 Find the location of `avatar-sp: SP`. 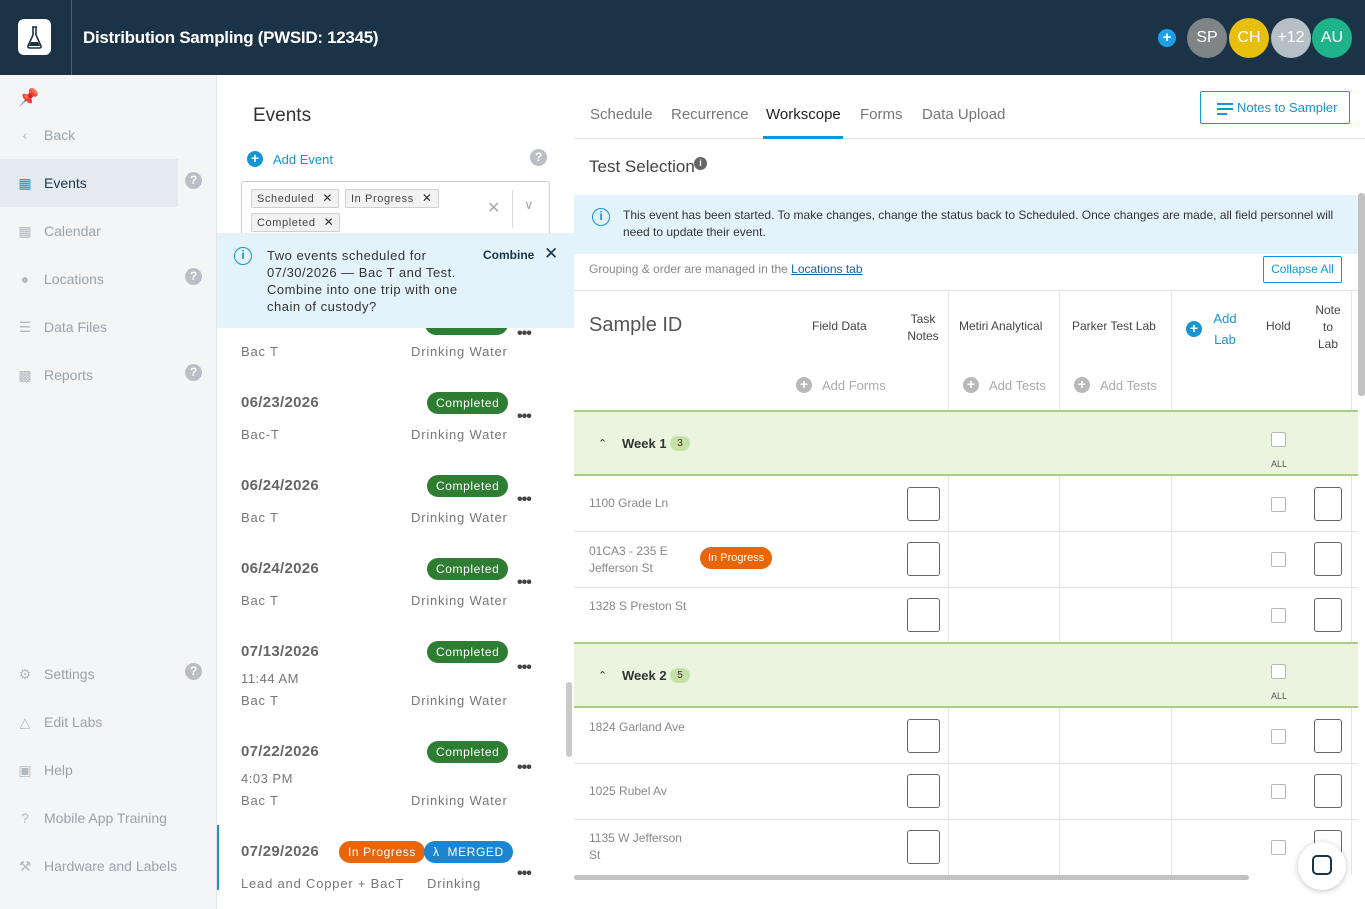

avatar-sp: SP is located at coordinates (1207, 38).